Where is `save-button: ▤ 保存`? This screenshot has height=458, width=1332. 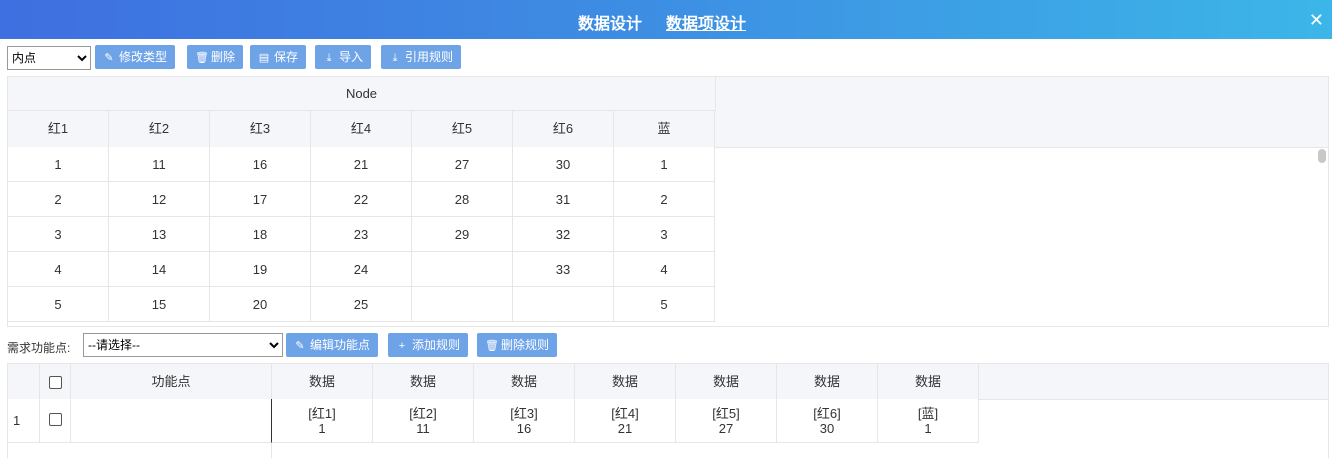 save-button: ▤ 保存 is located at coordinates (278, 57).